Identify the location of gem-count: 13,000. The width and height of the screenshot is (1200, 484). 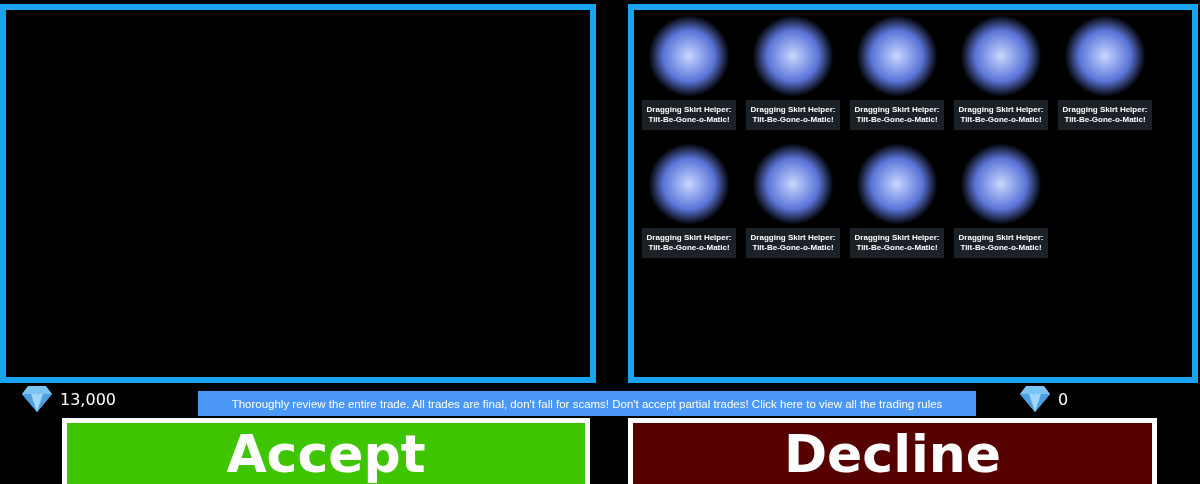
(88, 399).